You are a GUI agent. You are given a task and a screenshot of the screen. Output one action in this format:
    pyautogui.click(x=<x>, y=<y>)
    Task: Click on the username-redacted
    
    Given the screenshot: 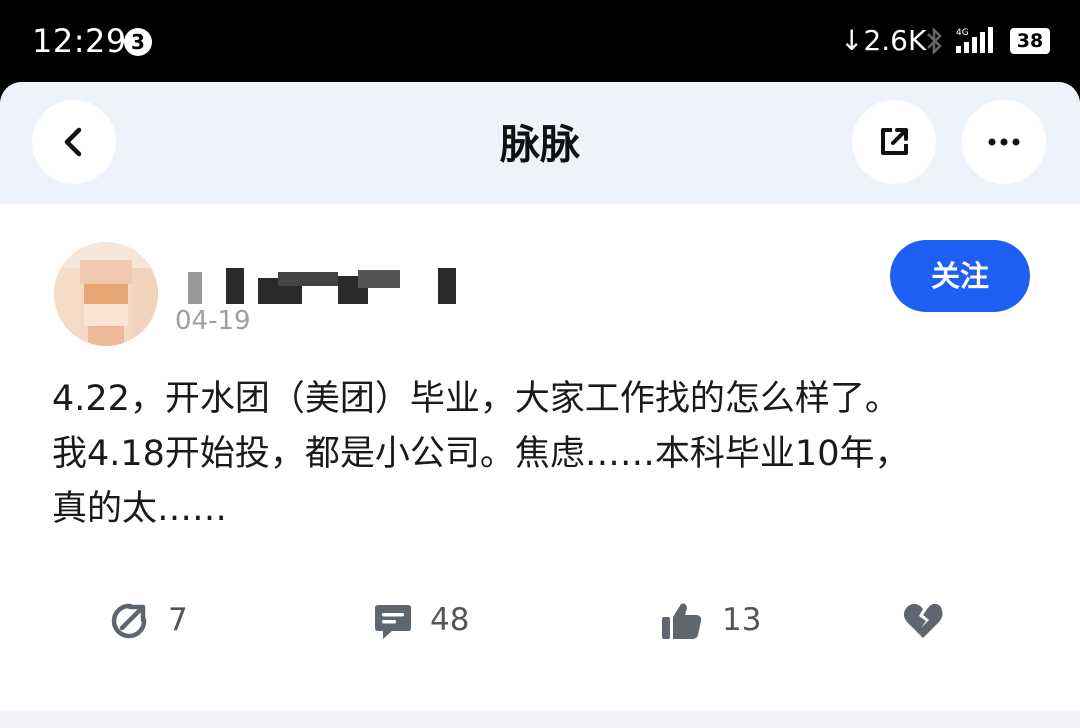 What is the action you would take?
    pyautogui.click(x=323, y=288)
    